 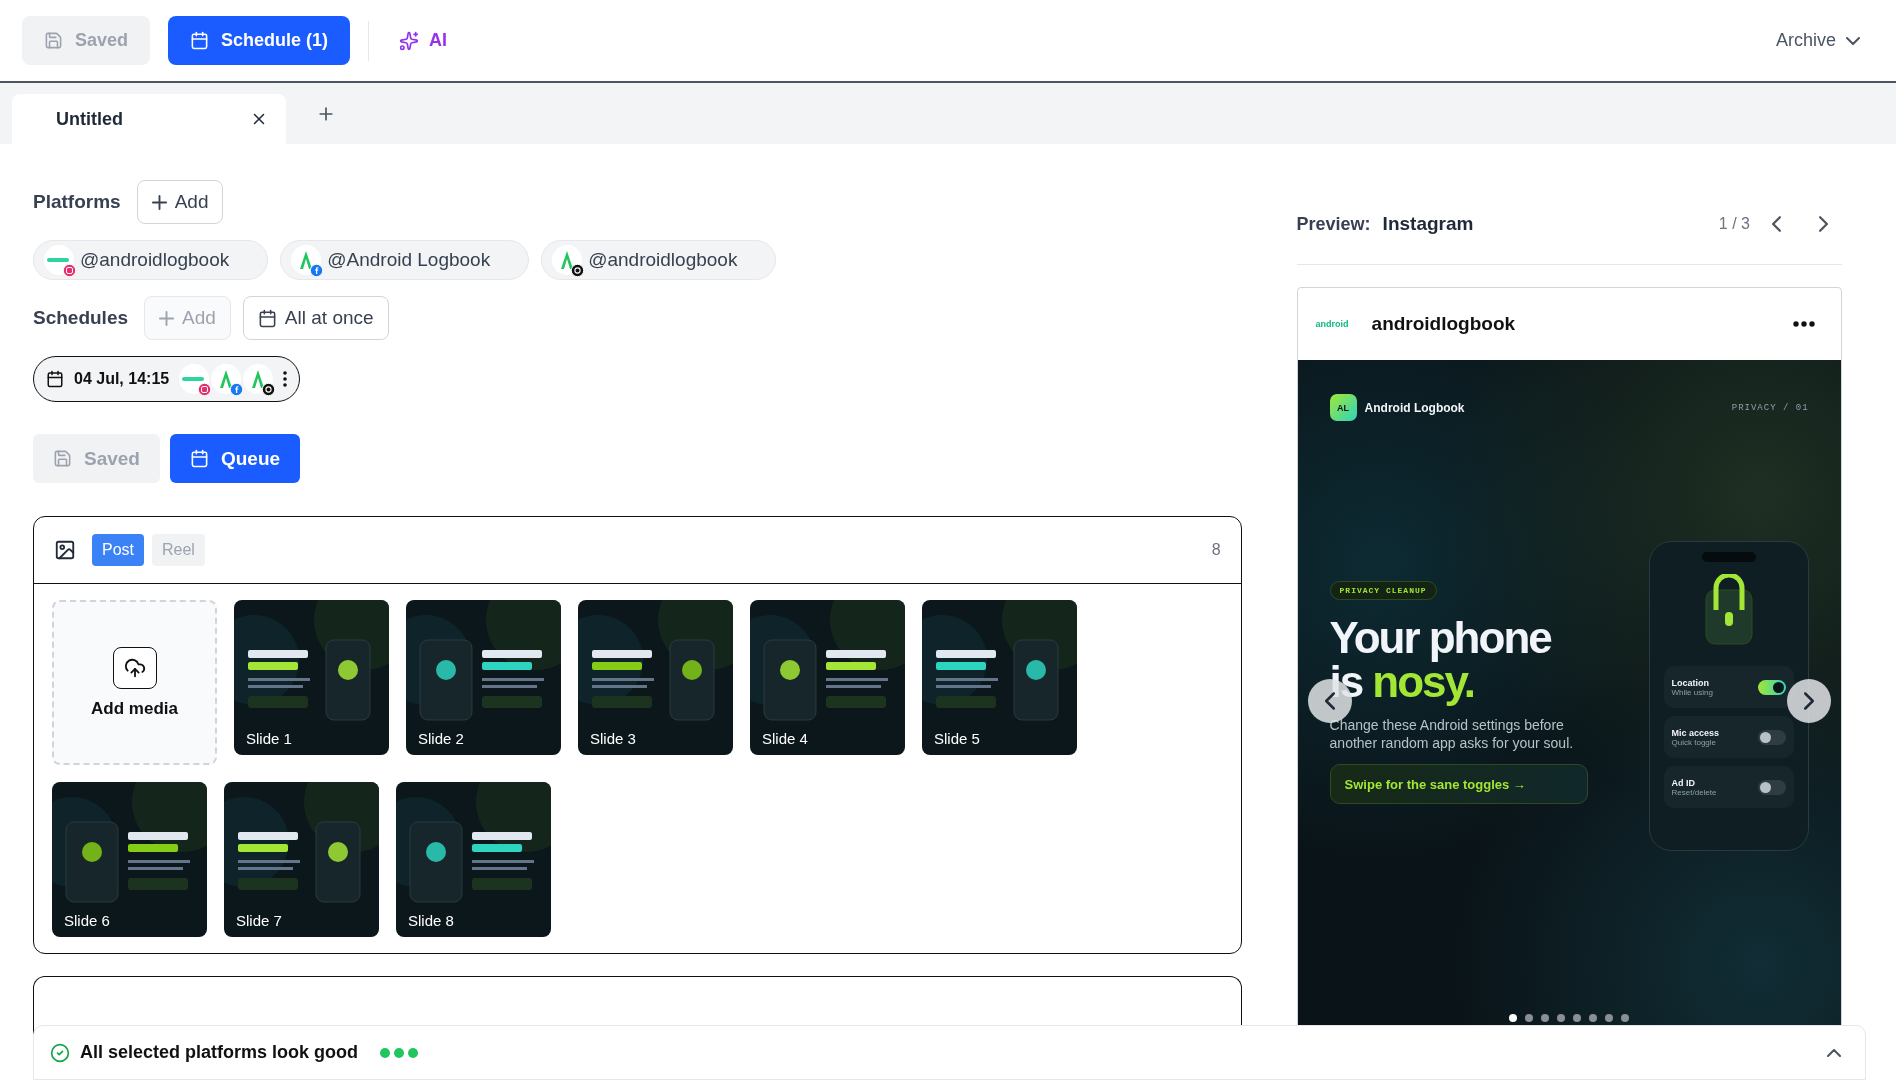 I want to click on preview-platform: Instagram, so click(x=1428, y=224).